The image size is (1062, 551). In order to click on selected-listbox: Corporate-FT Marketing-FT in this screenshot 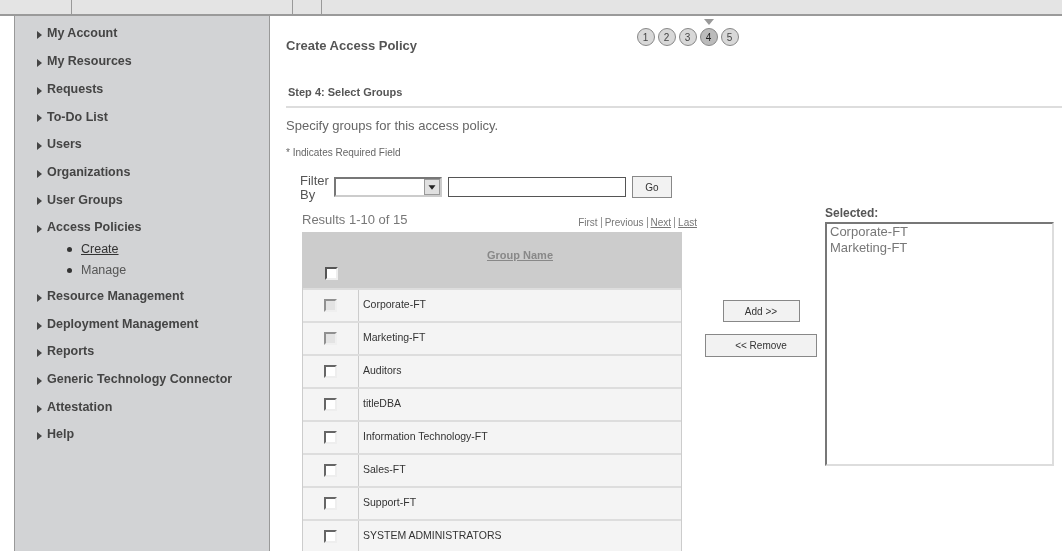, I will do `click(939, 344)`.